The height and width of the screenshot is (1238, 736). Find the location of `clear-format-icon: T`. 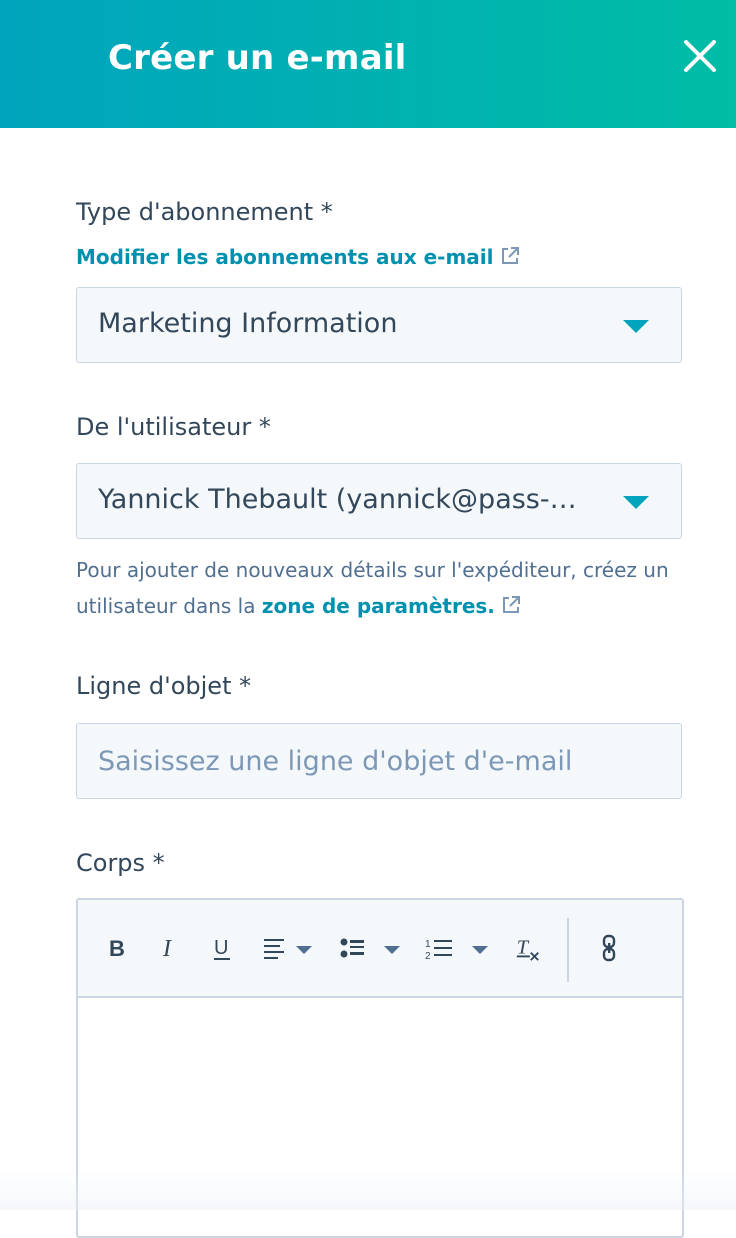

clear-format-icon: T is located at coordinates (528, 948).